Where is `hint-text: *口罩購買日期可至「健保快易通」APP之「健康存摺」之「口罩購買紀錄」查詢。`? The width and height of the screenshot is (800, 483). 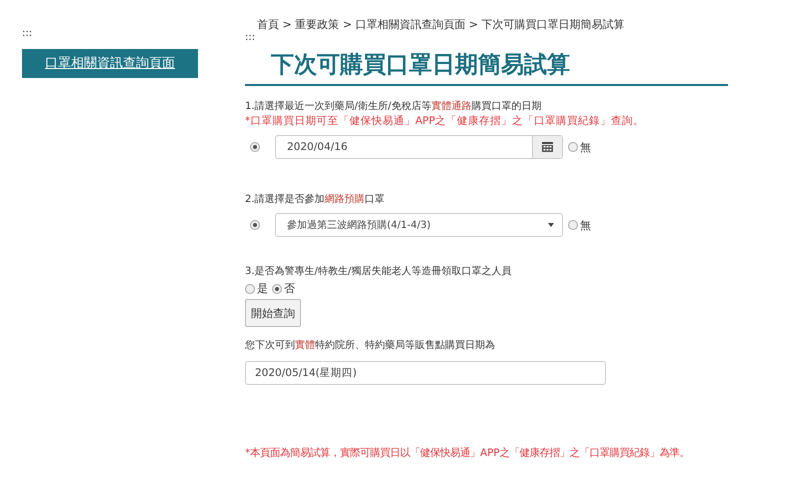
hint-text: *口罩購買日期可至「健保快易通」APP之「健康存摺」之「口罩購買紀錄」查詢。 is located at coordinates (445, 121).